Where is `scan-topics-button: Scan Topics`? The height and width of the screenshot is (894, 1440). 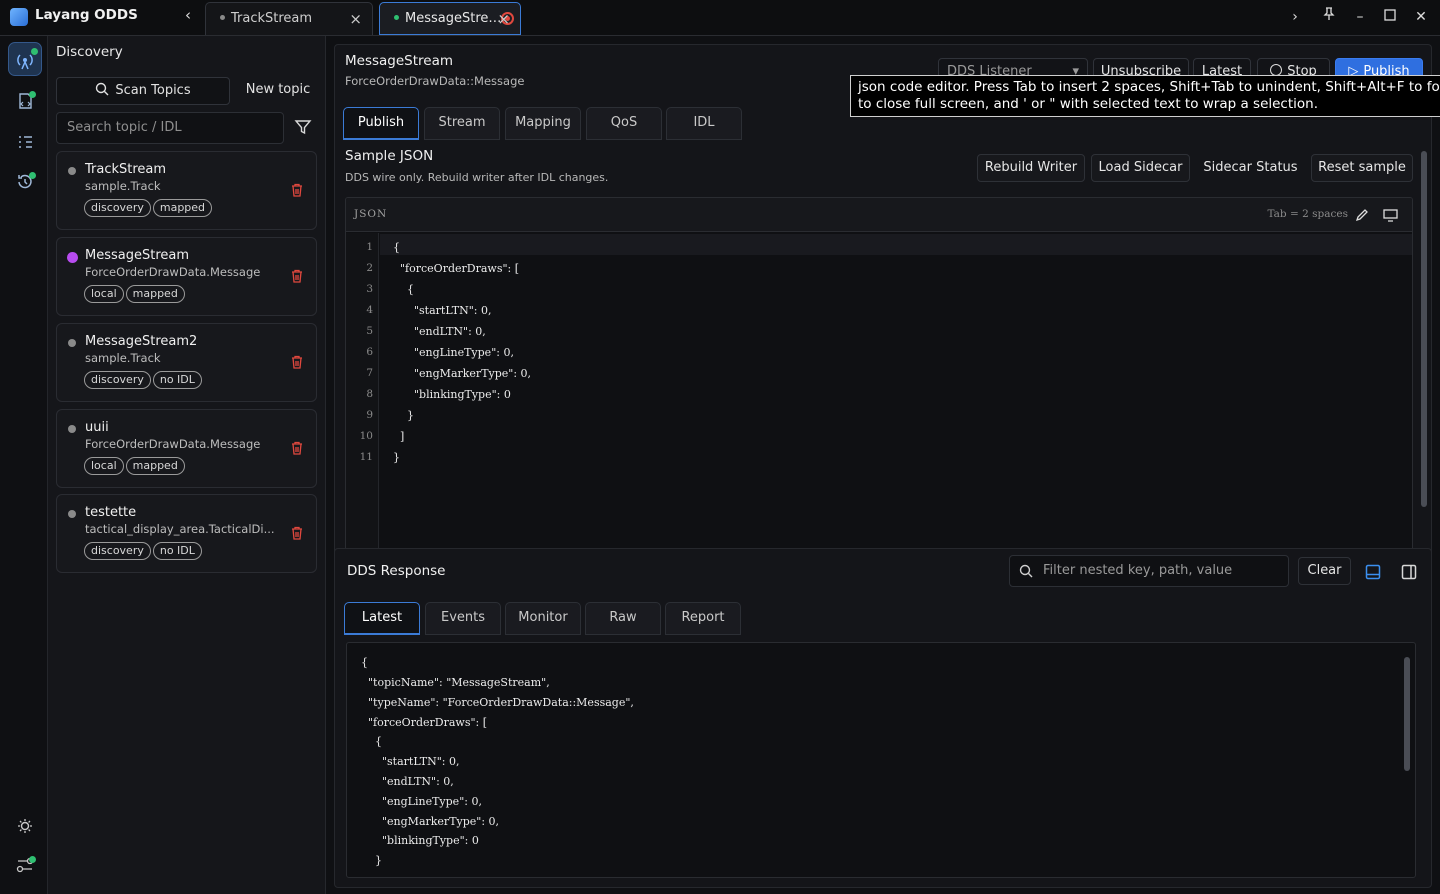
scan-topics-button: Scan Topics is located at coordinates (143, 91).